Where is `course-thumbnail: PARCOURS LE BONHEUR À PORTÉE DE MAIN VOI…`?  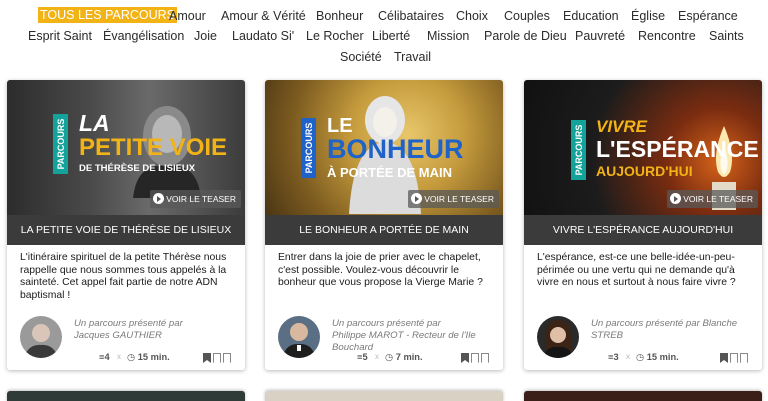 course-thumbnail: PARCOURS LE BONHEUR À PORTÉE DE MAIN VOI… is located at coordinates (384, 147).